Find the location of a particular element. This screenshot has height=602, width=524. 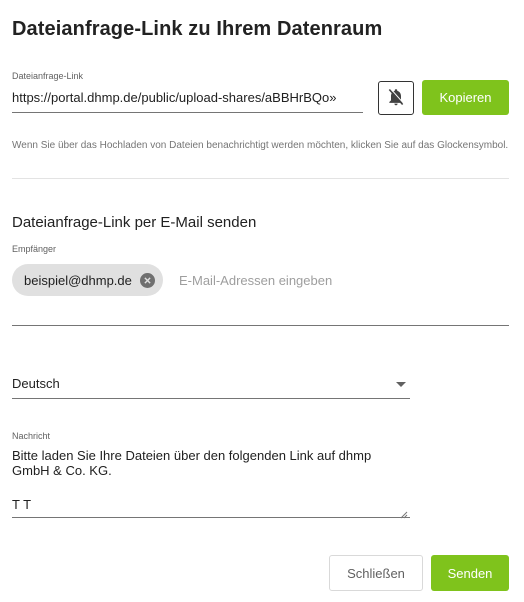

send-button: Senden is located at coordinates (470, 573).